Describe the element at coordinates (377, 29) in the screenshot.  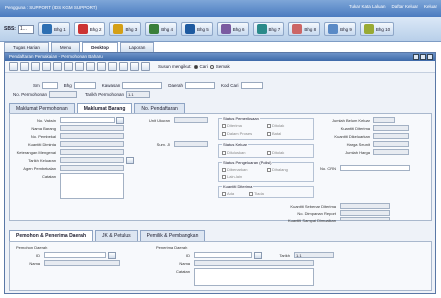
I see `shortcut-bhg-10: Bhg 10` at that location.